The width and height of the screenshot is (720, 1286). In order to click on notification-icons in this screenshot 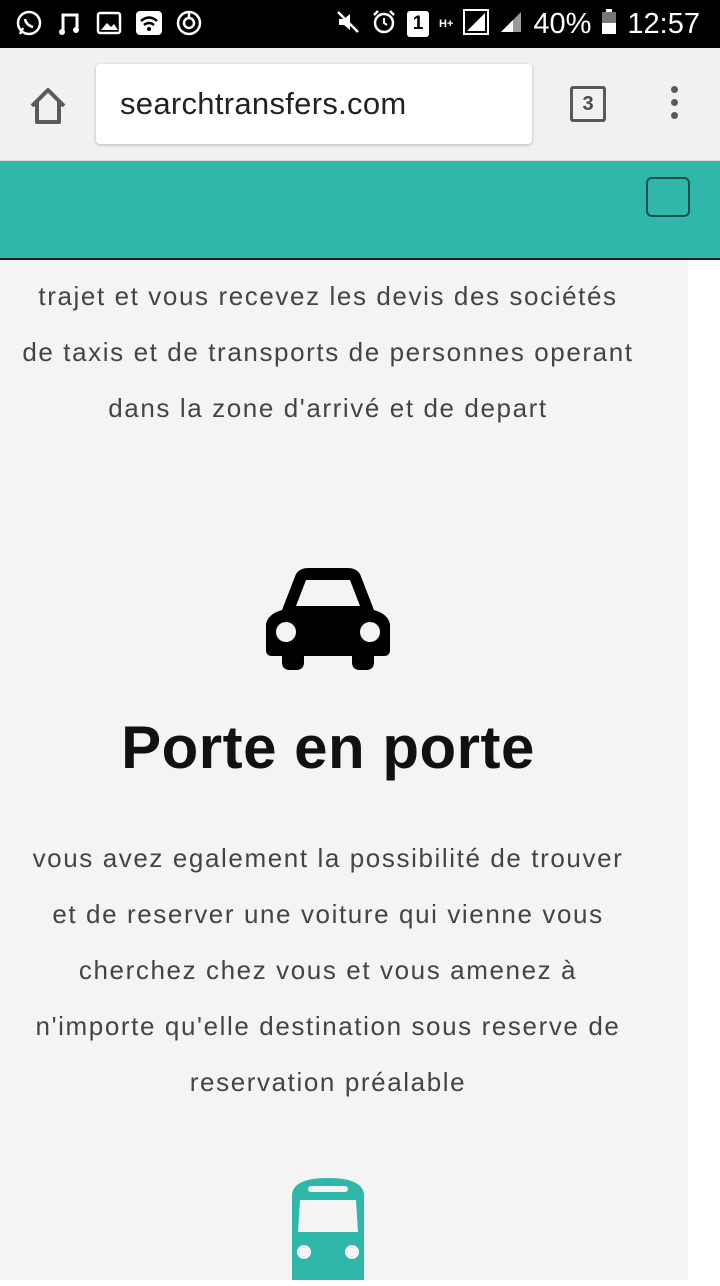, I will do `click(109, 23)`.